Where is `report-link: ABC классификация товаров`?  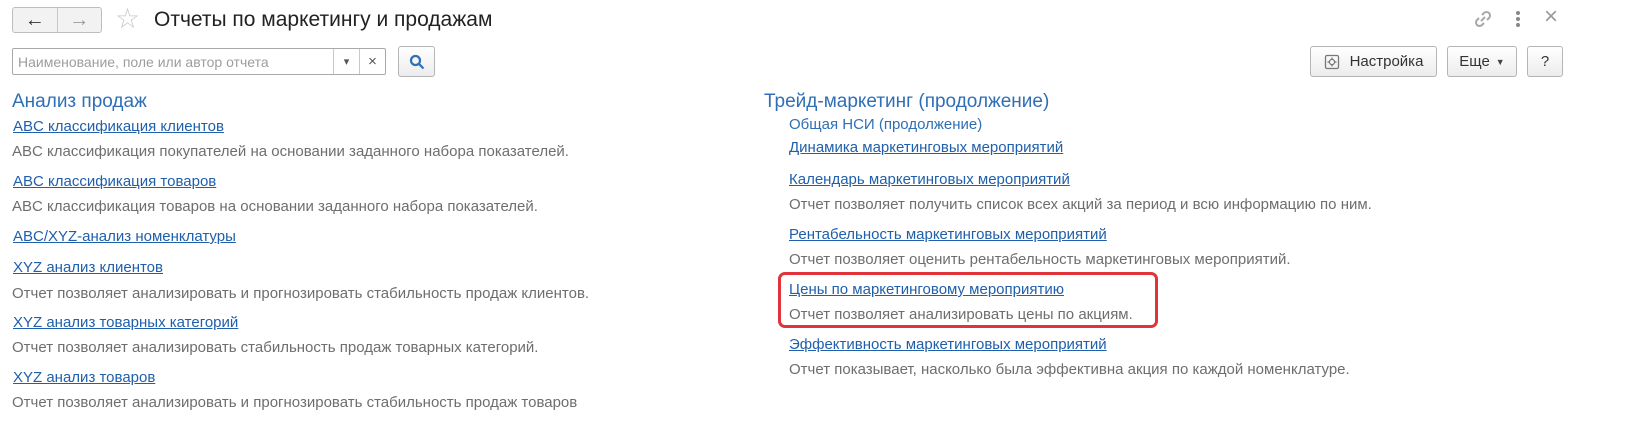 report-link: ABC классификация товаров is located at coordinates (114, 181).